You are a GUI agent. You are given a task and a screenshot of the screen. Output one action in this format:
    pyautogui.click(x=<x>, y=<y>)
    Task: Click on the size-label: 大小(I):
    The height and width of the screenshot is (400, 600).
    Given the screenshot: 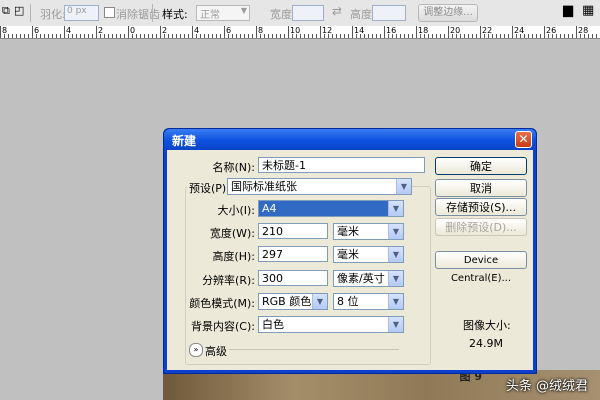 What is the action you would take?
    pyautogui.click(x=236, y=210)
    